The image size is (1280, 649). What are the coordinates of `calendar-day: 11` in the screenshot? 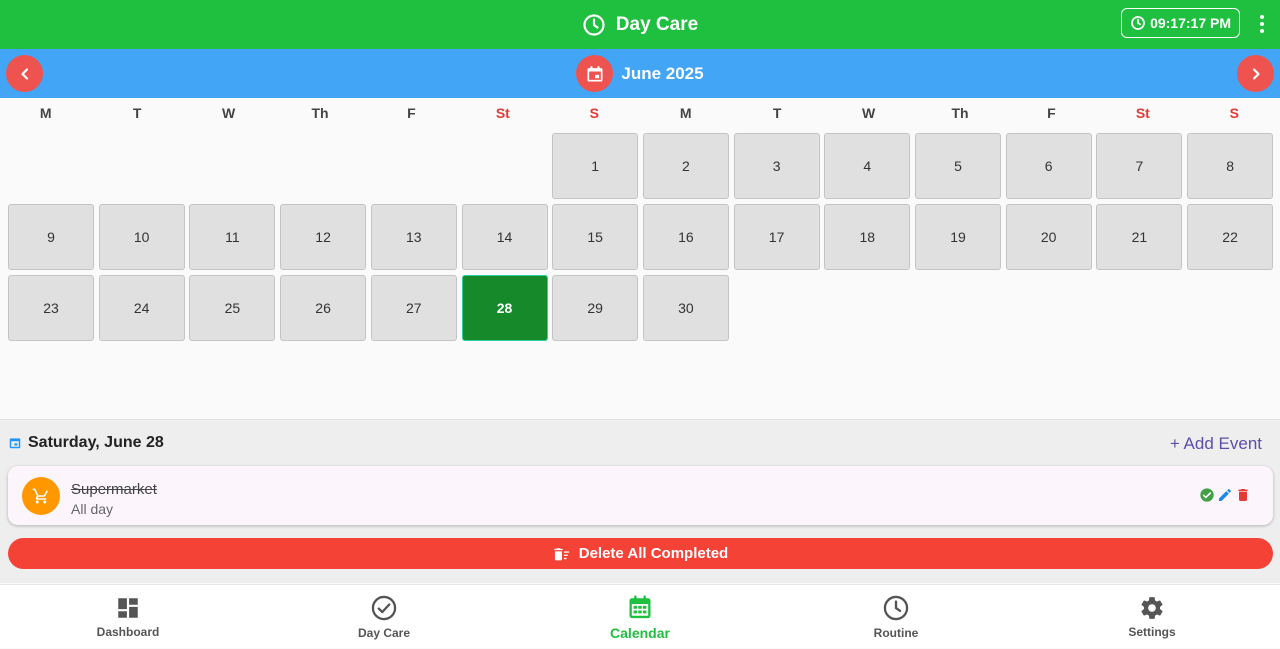 It's located at (232, 237).